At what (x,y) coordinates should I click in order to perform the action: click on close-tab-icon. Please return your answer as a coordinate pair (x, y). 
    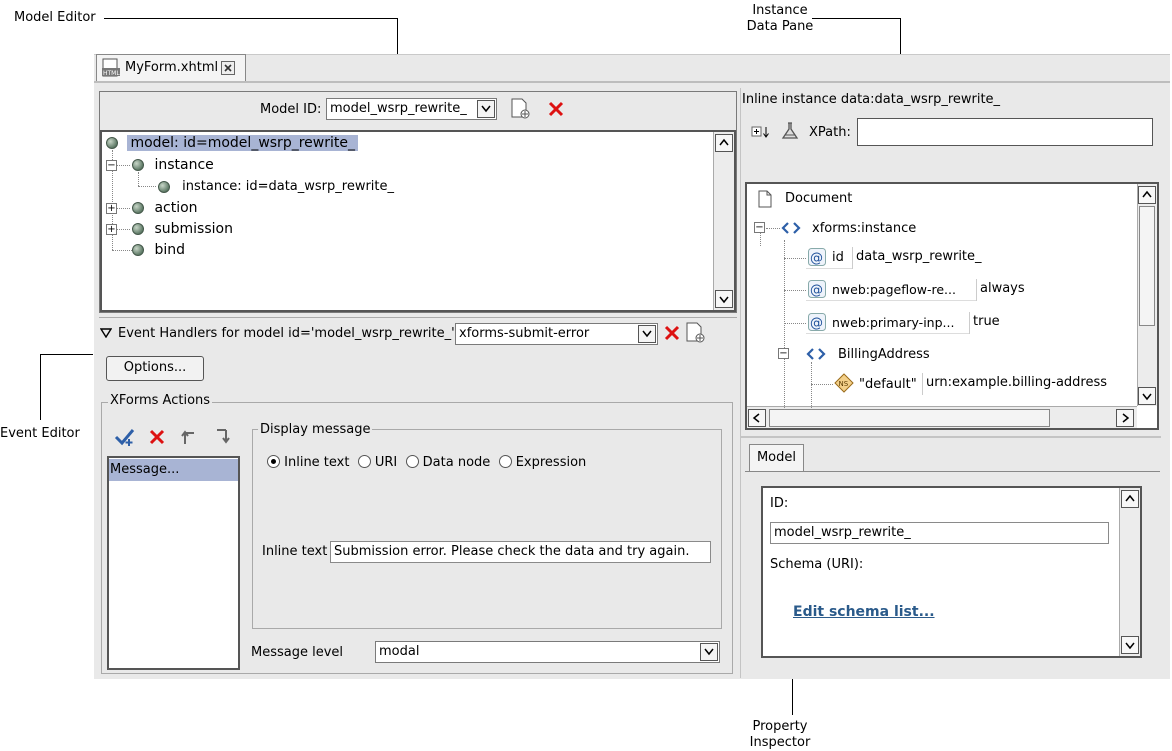
    Looking at the image, I should click on (228, 68).